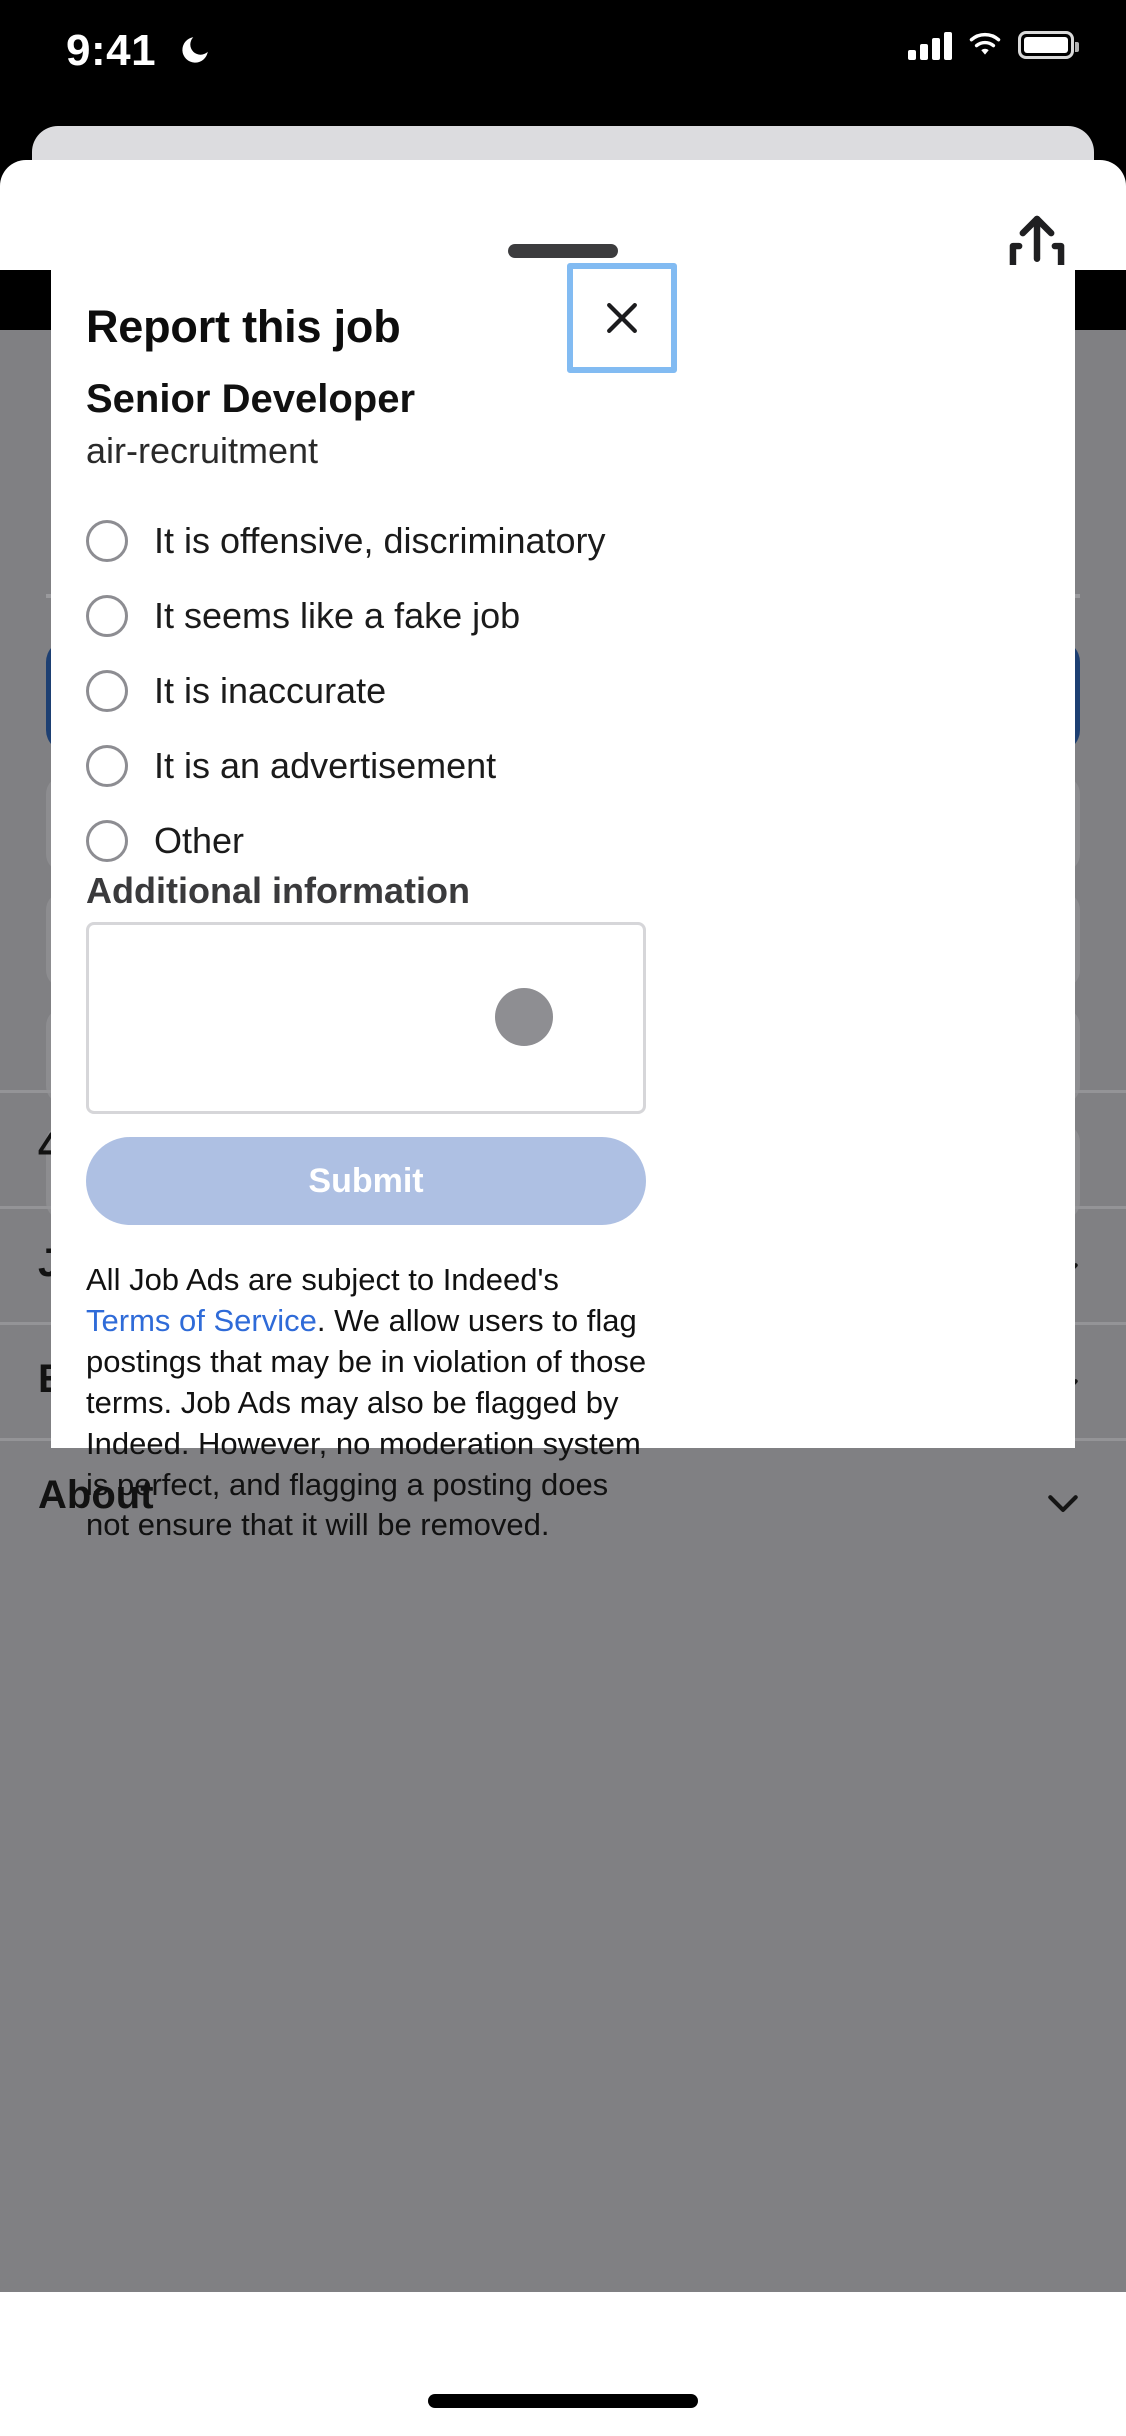 This screenshot has width=1126, height=2436. Describe the element at coordinates (380, 540) in the screenshot. I see `option-label: It is offensive, discriminatory` at that location.